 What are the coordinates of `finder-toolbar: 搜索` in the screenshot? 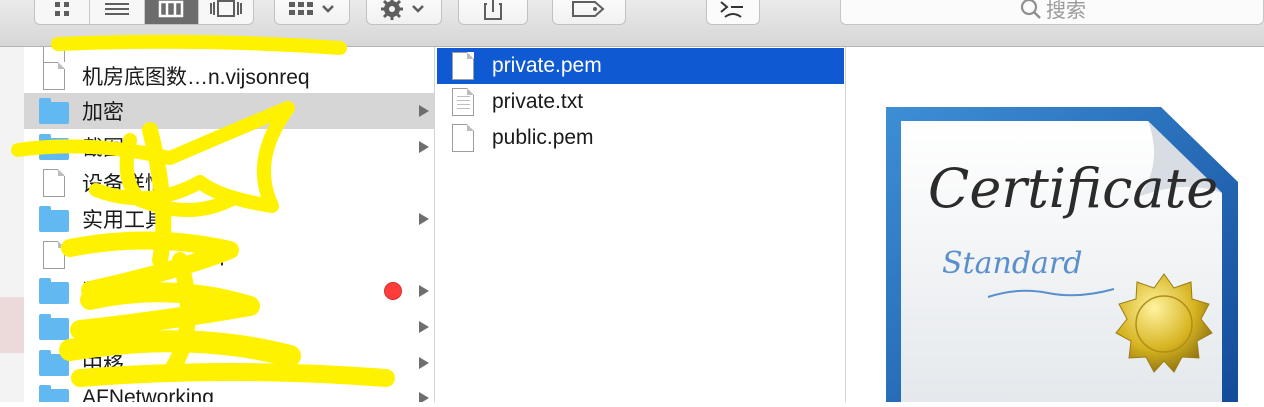 It's located at (632, 23).